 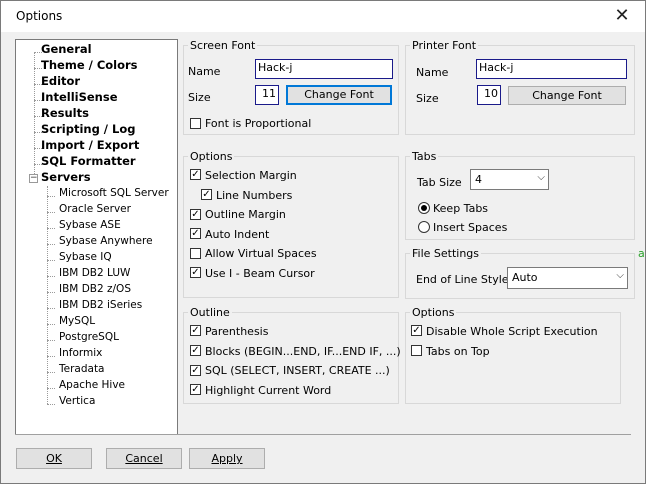 I want to click on tree-item-server: Apache Hive, so click(x=92, y=385).